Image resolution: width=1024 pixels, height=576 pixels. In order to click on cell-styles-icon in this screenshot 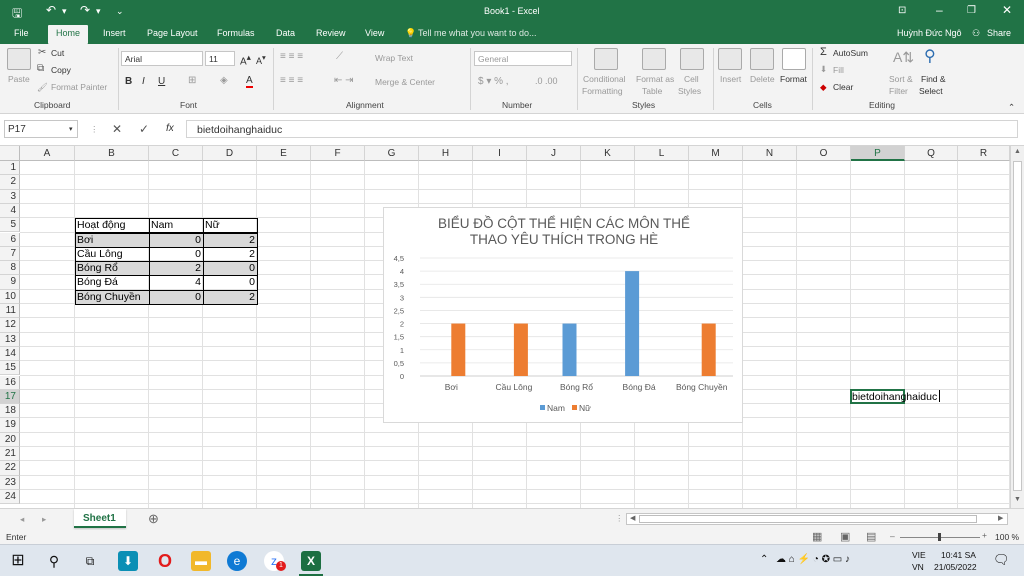, I will do `click(692, 59)`.